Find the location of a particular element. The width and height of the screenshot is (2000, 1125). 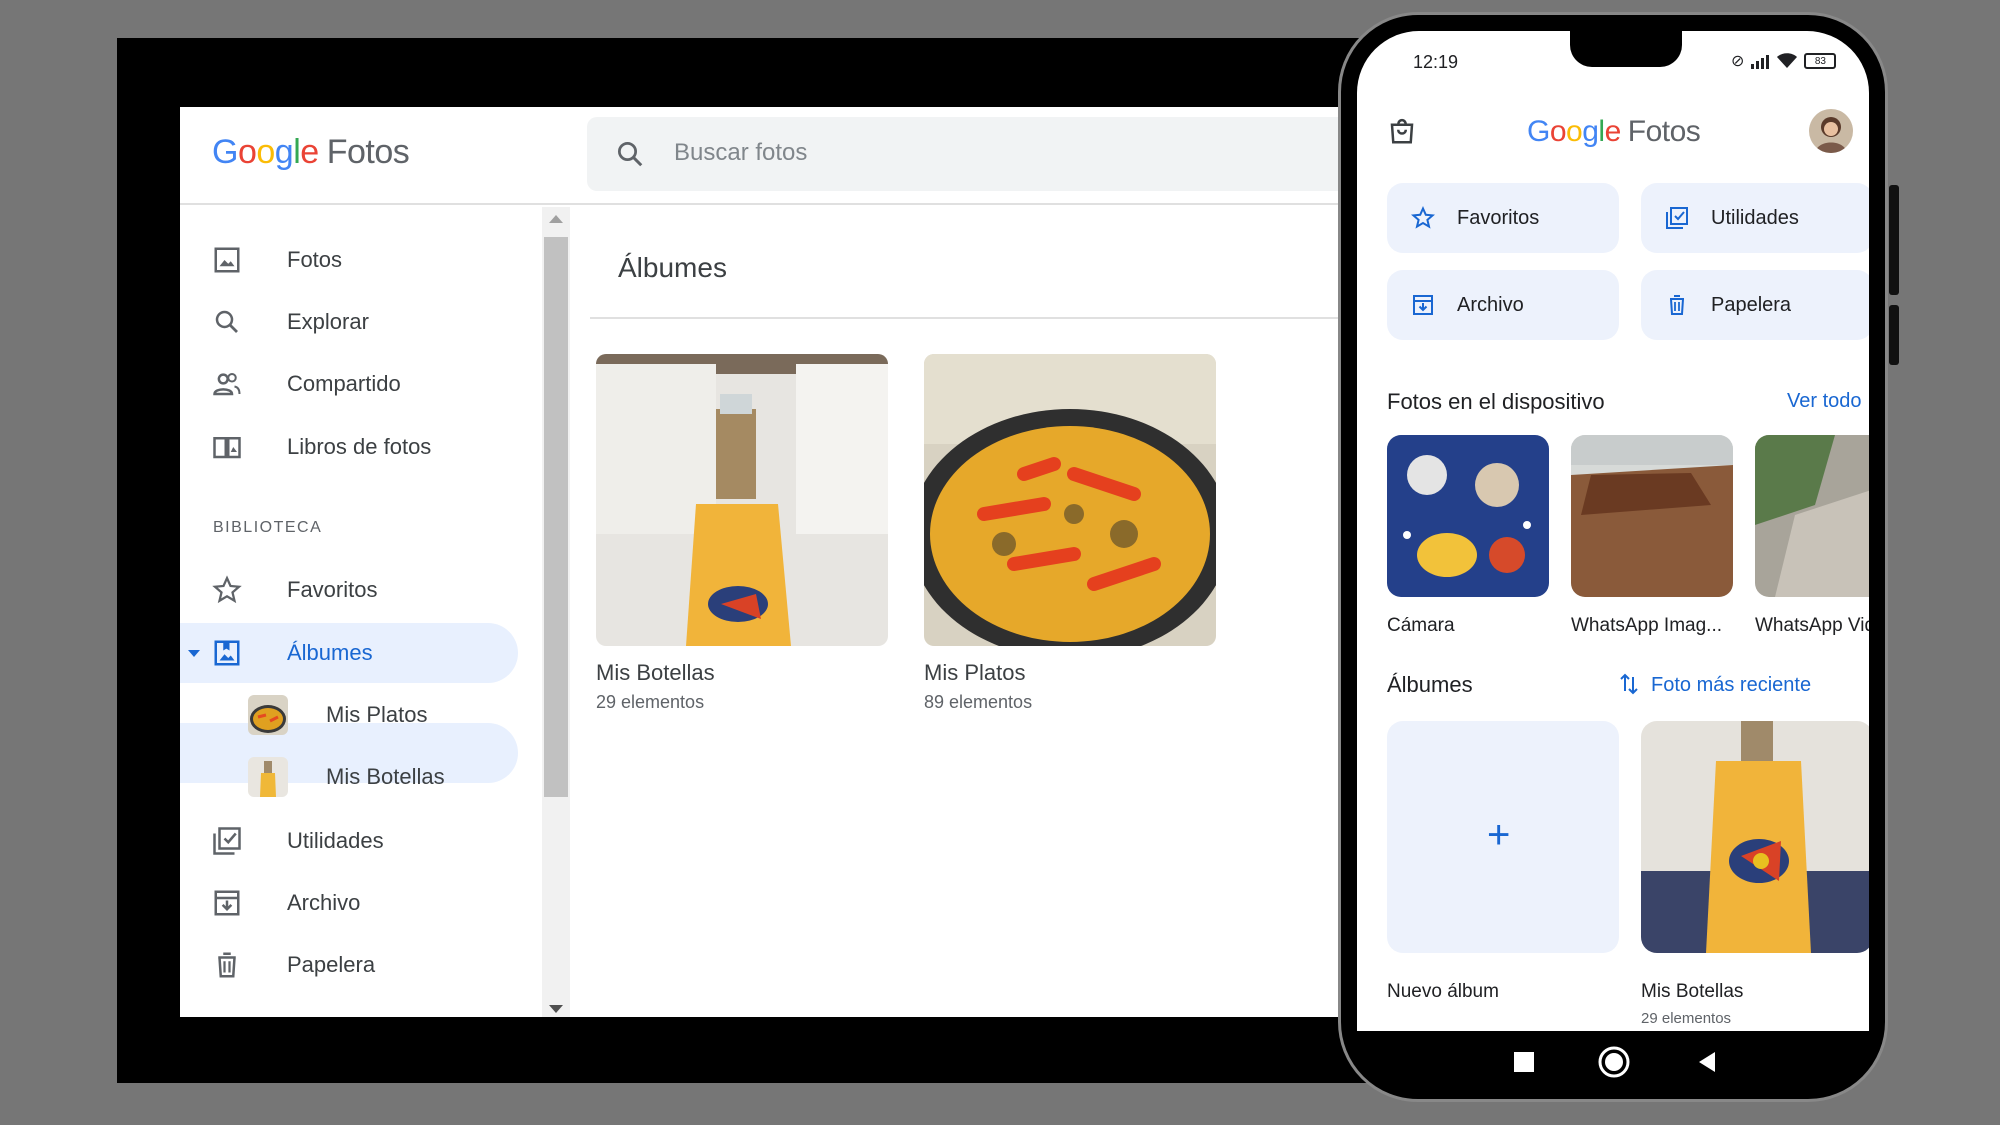

search-box: Buscar fotos is located at coordinates (973, 154).